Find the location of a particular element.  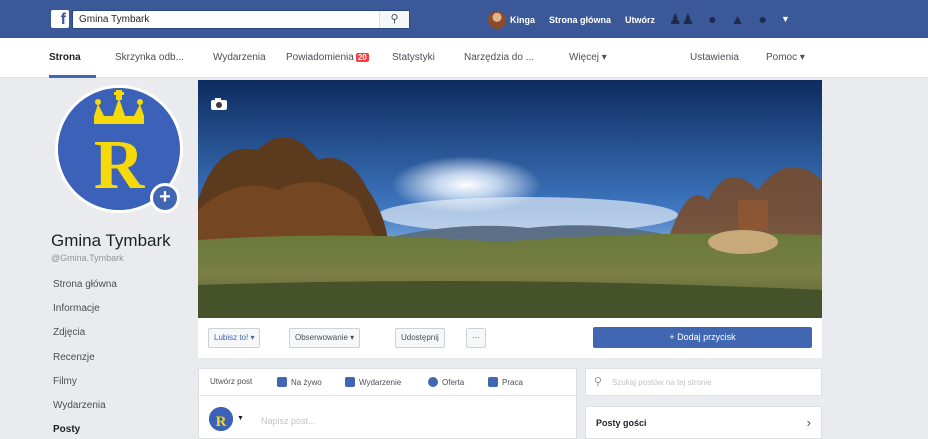

composer-tab-create-post-label: Utwórz post is located at coordinates (231, 381).